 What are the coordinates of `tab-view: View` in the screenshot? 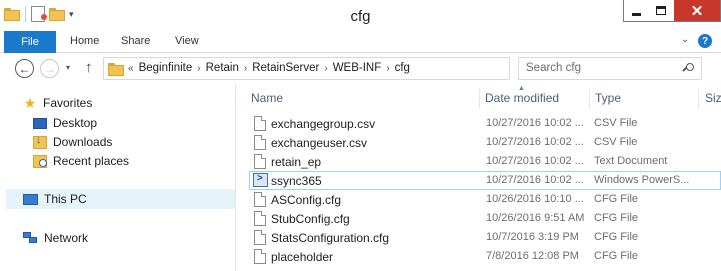 It's located at (187, 41).